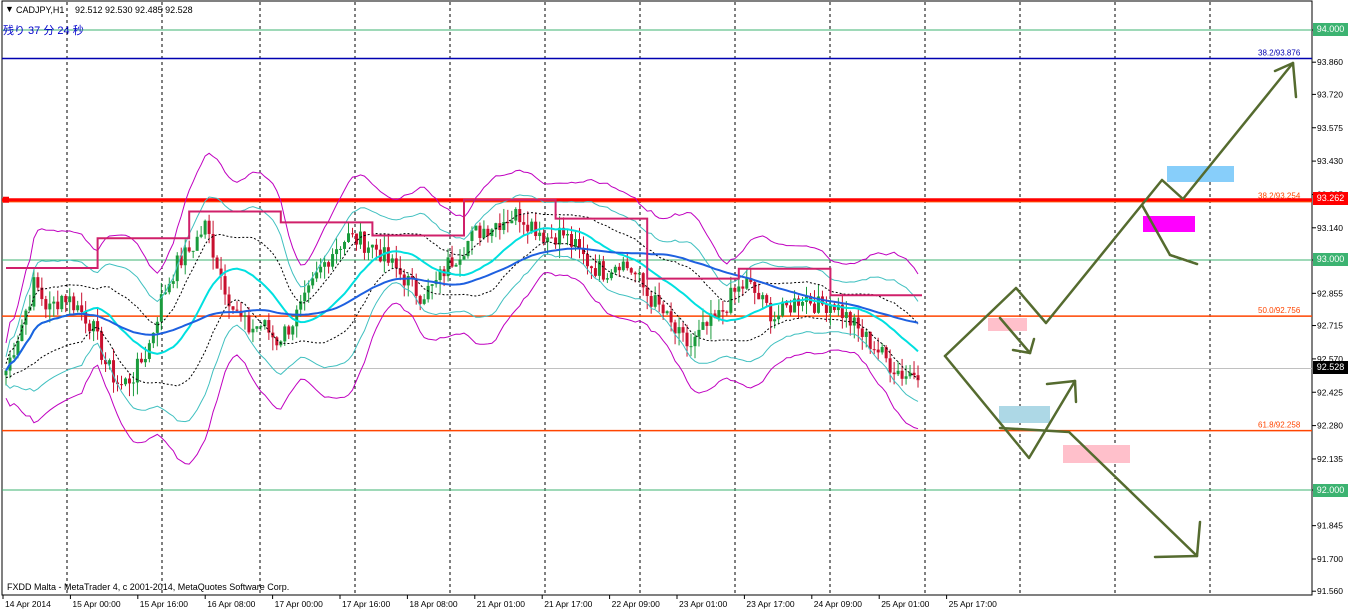 The width and height of the screenshot is (1350, 613). Describe the element at coordinates (366, 604) in the screenshot. I see `x-tick-label: 17 Apr 16:00` at that location.